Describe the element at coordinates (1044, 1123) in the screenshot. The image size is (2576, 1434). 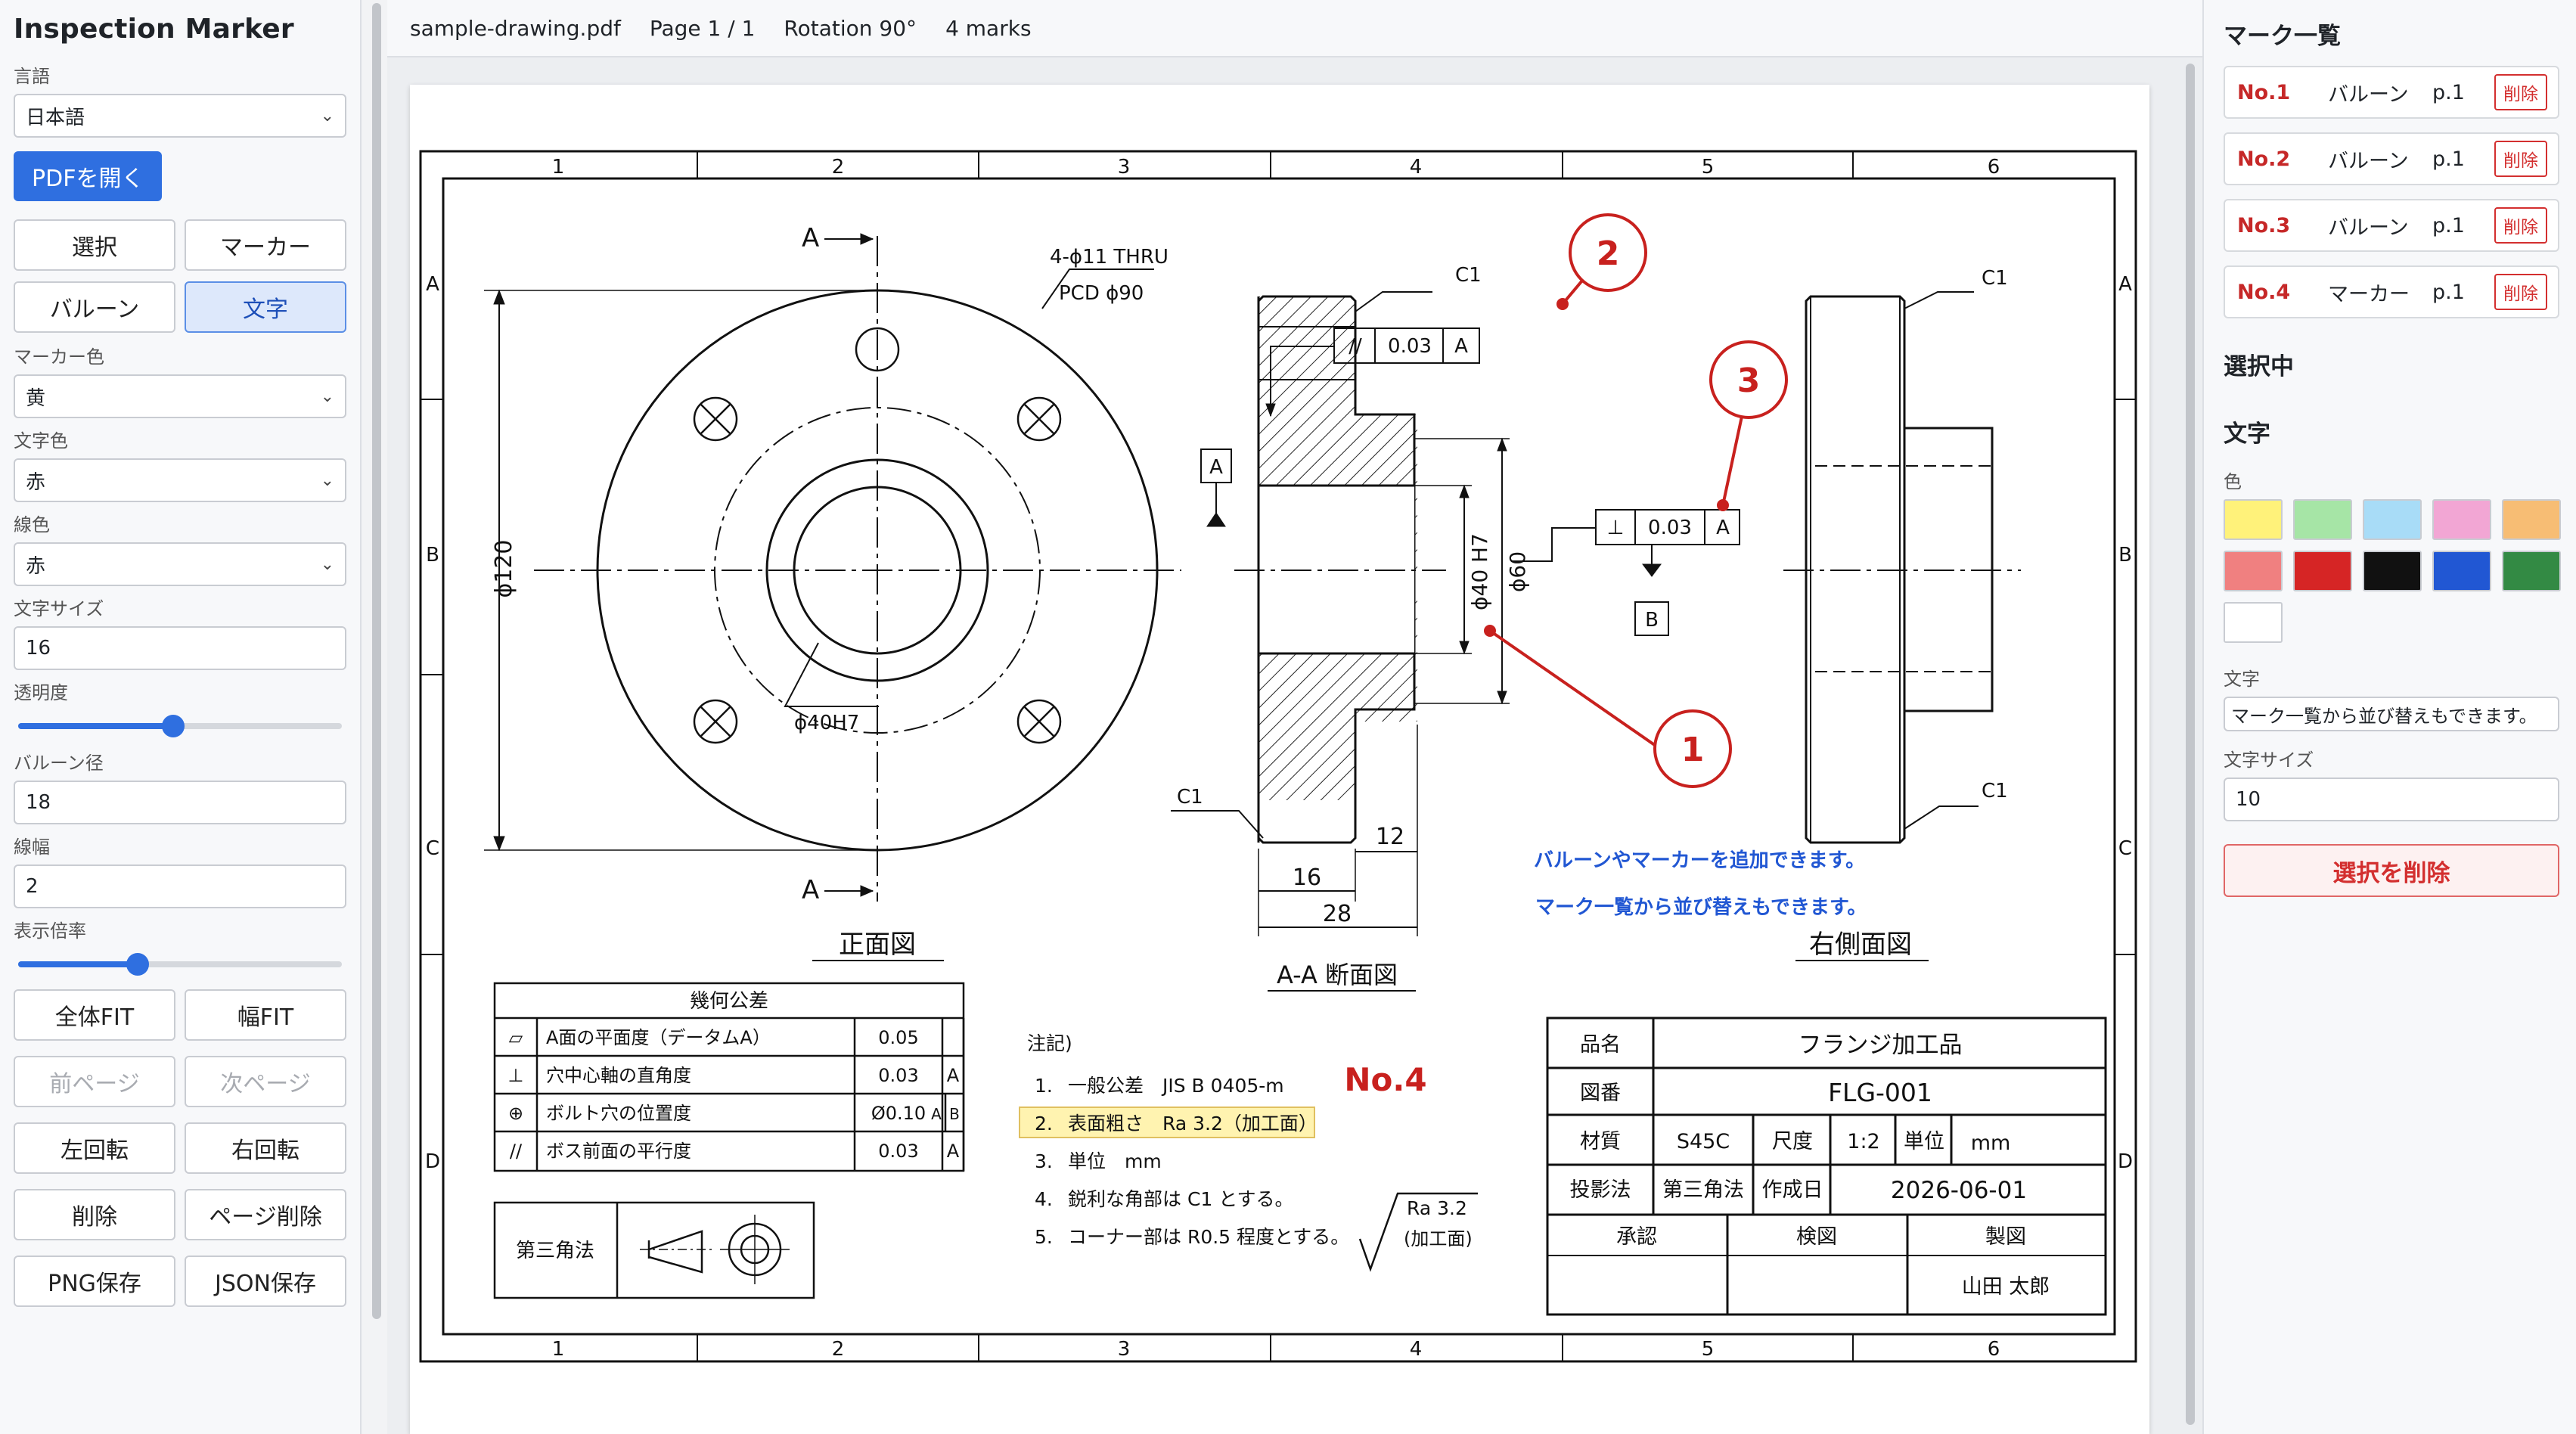
I see `note-number: 2.` at that location.